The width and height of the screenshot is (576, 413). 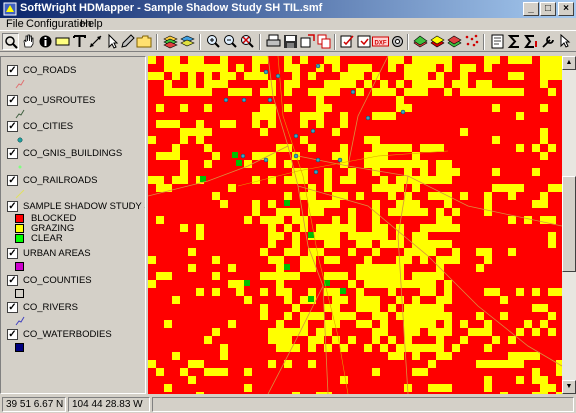 What do you see at coordinates (213, 41) in the screenshot?
I see `zoom-in-button` at bounding box center [213, 41].